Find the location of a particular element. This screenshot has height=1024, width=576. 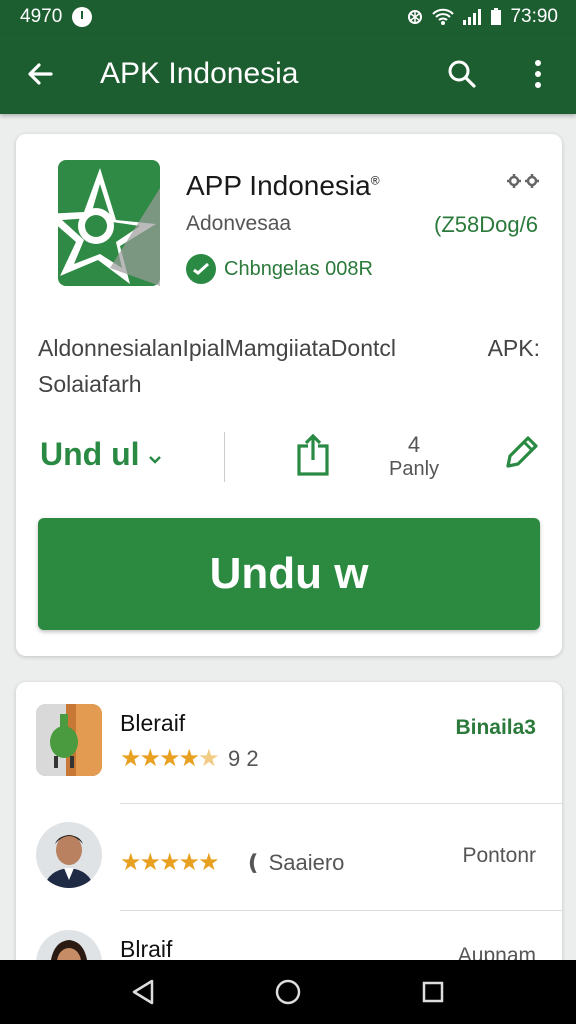

status-left-text: 4970 is located at coordinates (41, 16).